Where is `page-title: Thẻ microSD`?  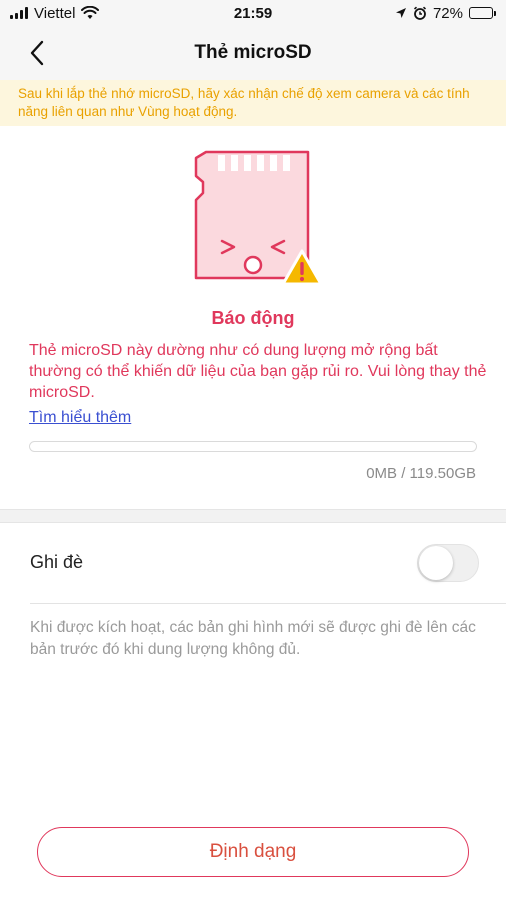 page-title: Thẻ microSD is located at coordinates (253, 52).